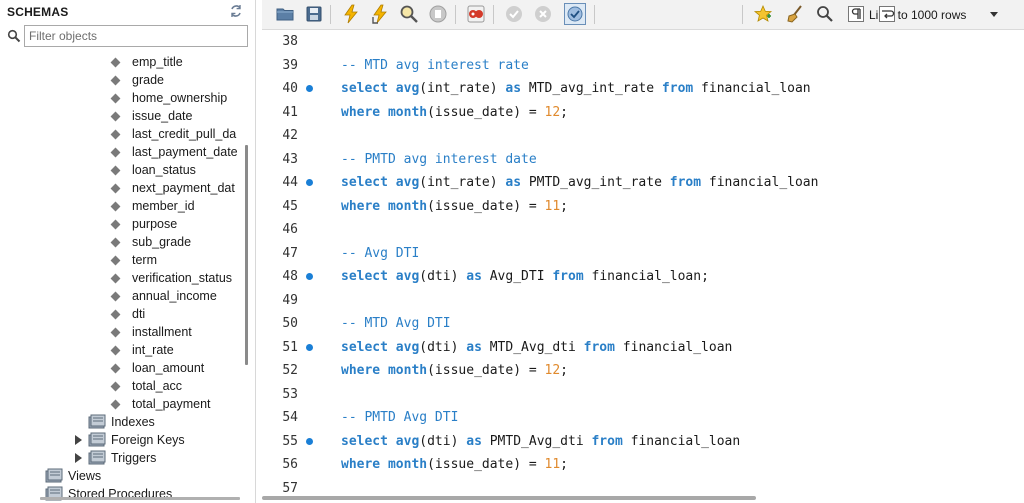 The height and width of the screenshot is (503, 1024). I want to click on code-token: (issue_date) =, so click(486, 370).